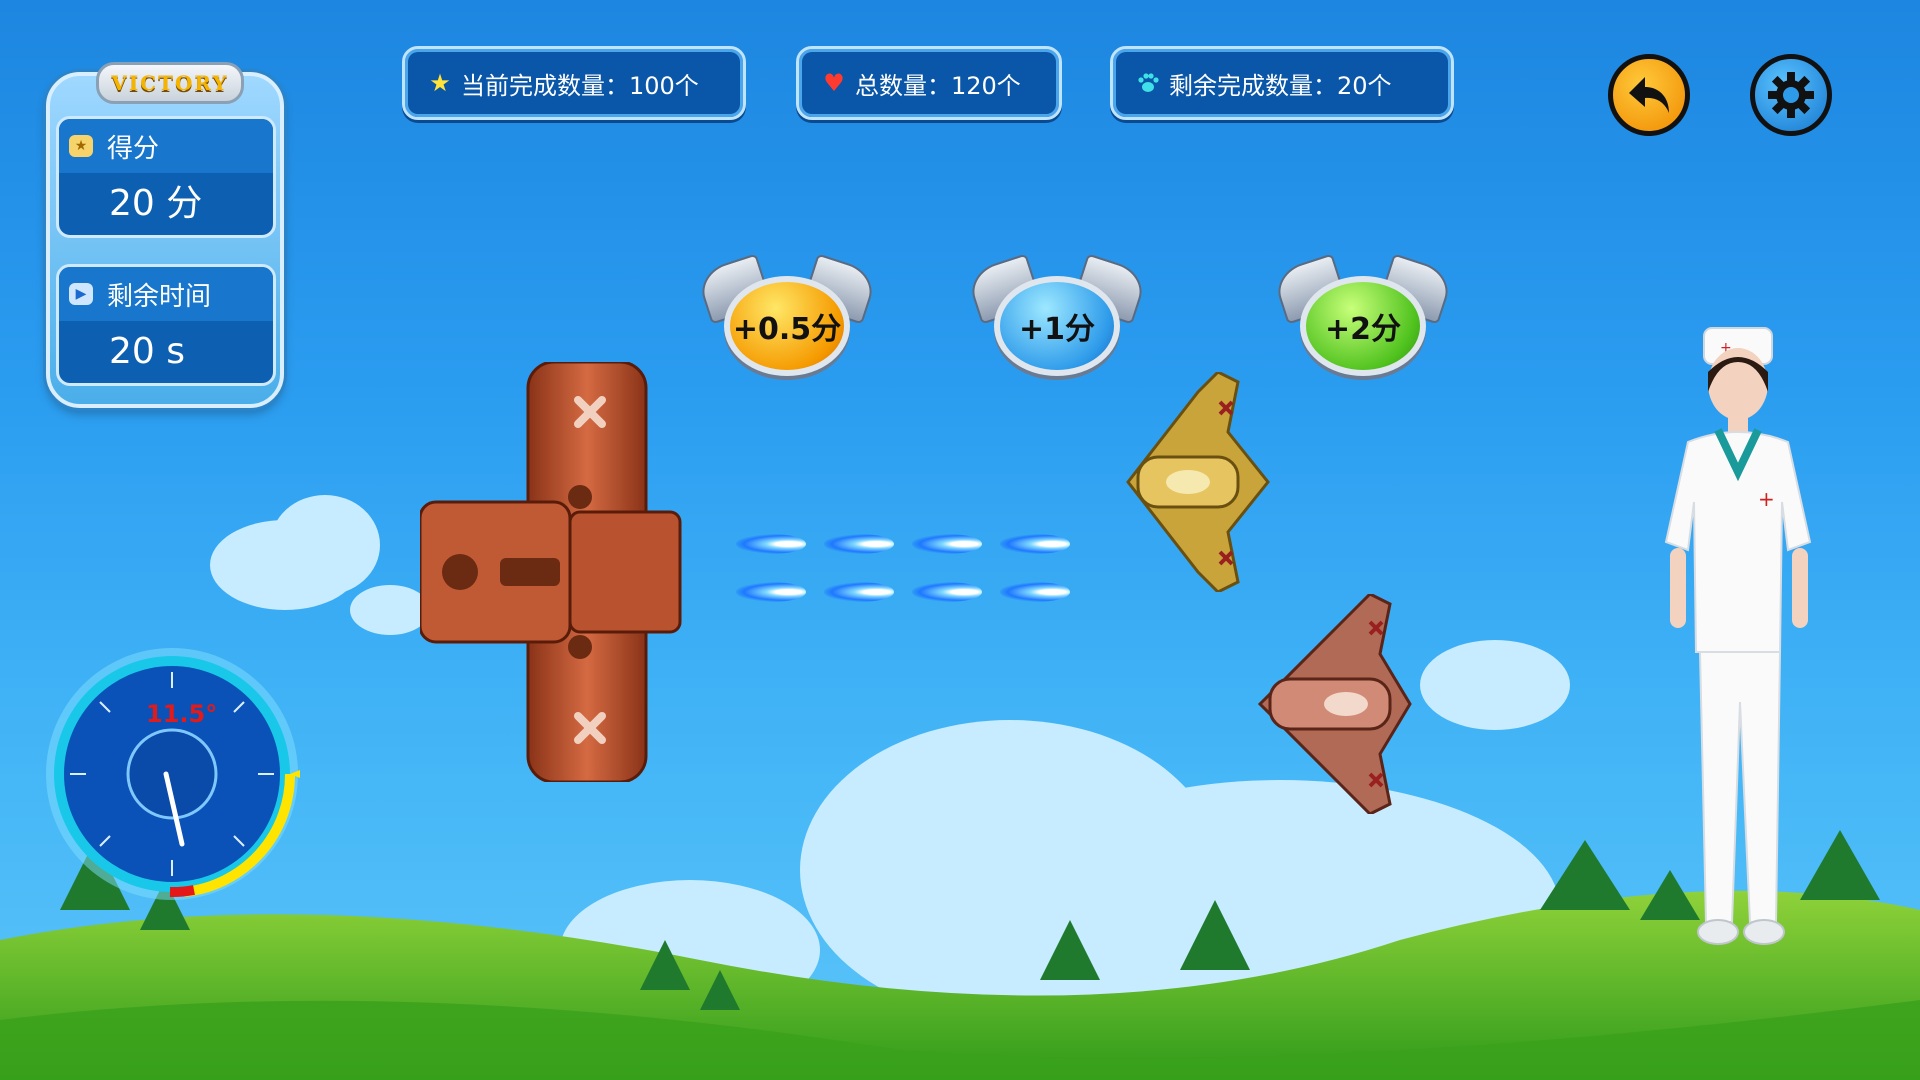  I want to click on back-button, so click(1649, 95).